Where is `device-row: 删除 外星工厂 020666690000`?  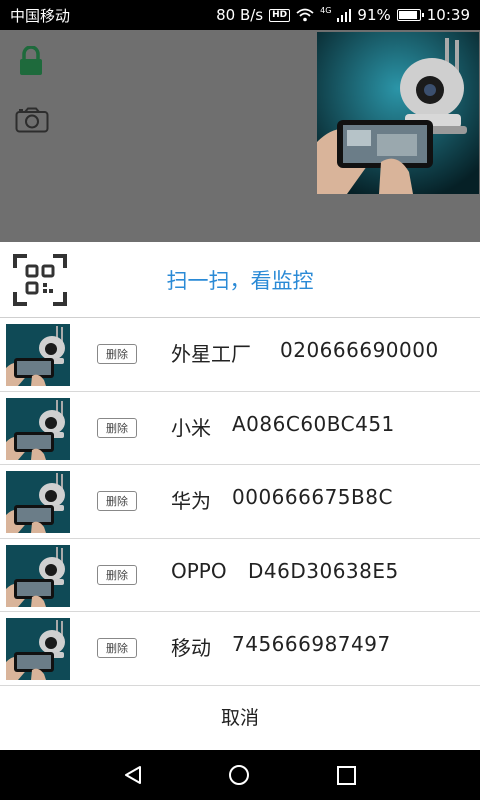 device-row: 删除 外星工厂 020666690000 is located at coordinates (240, 355).